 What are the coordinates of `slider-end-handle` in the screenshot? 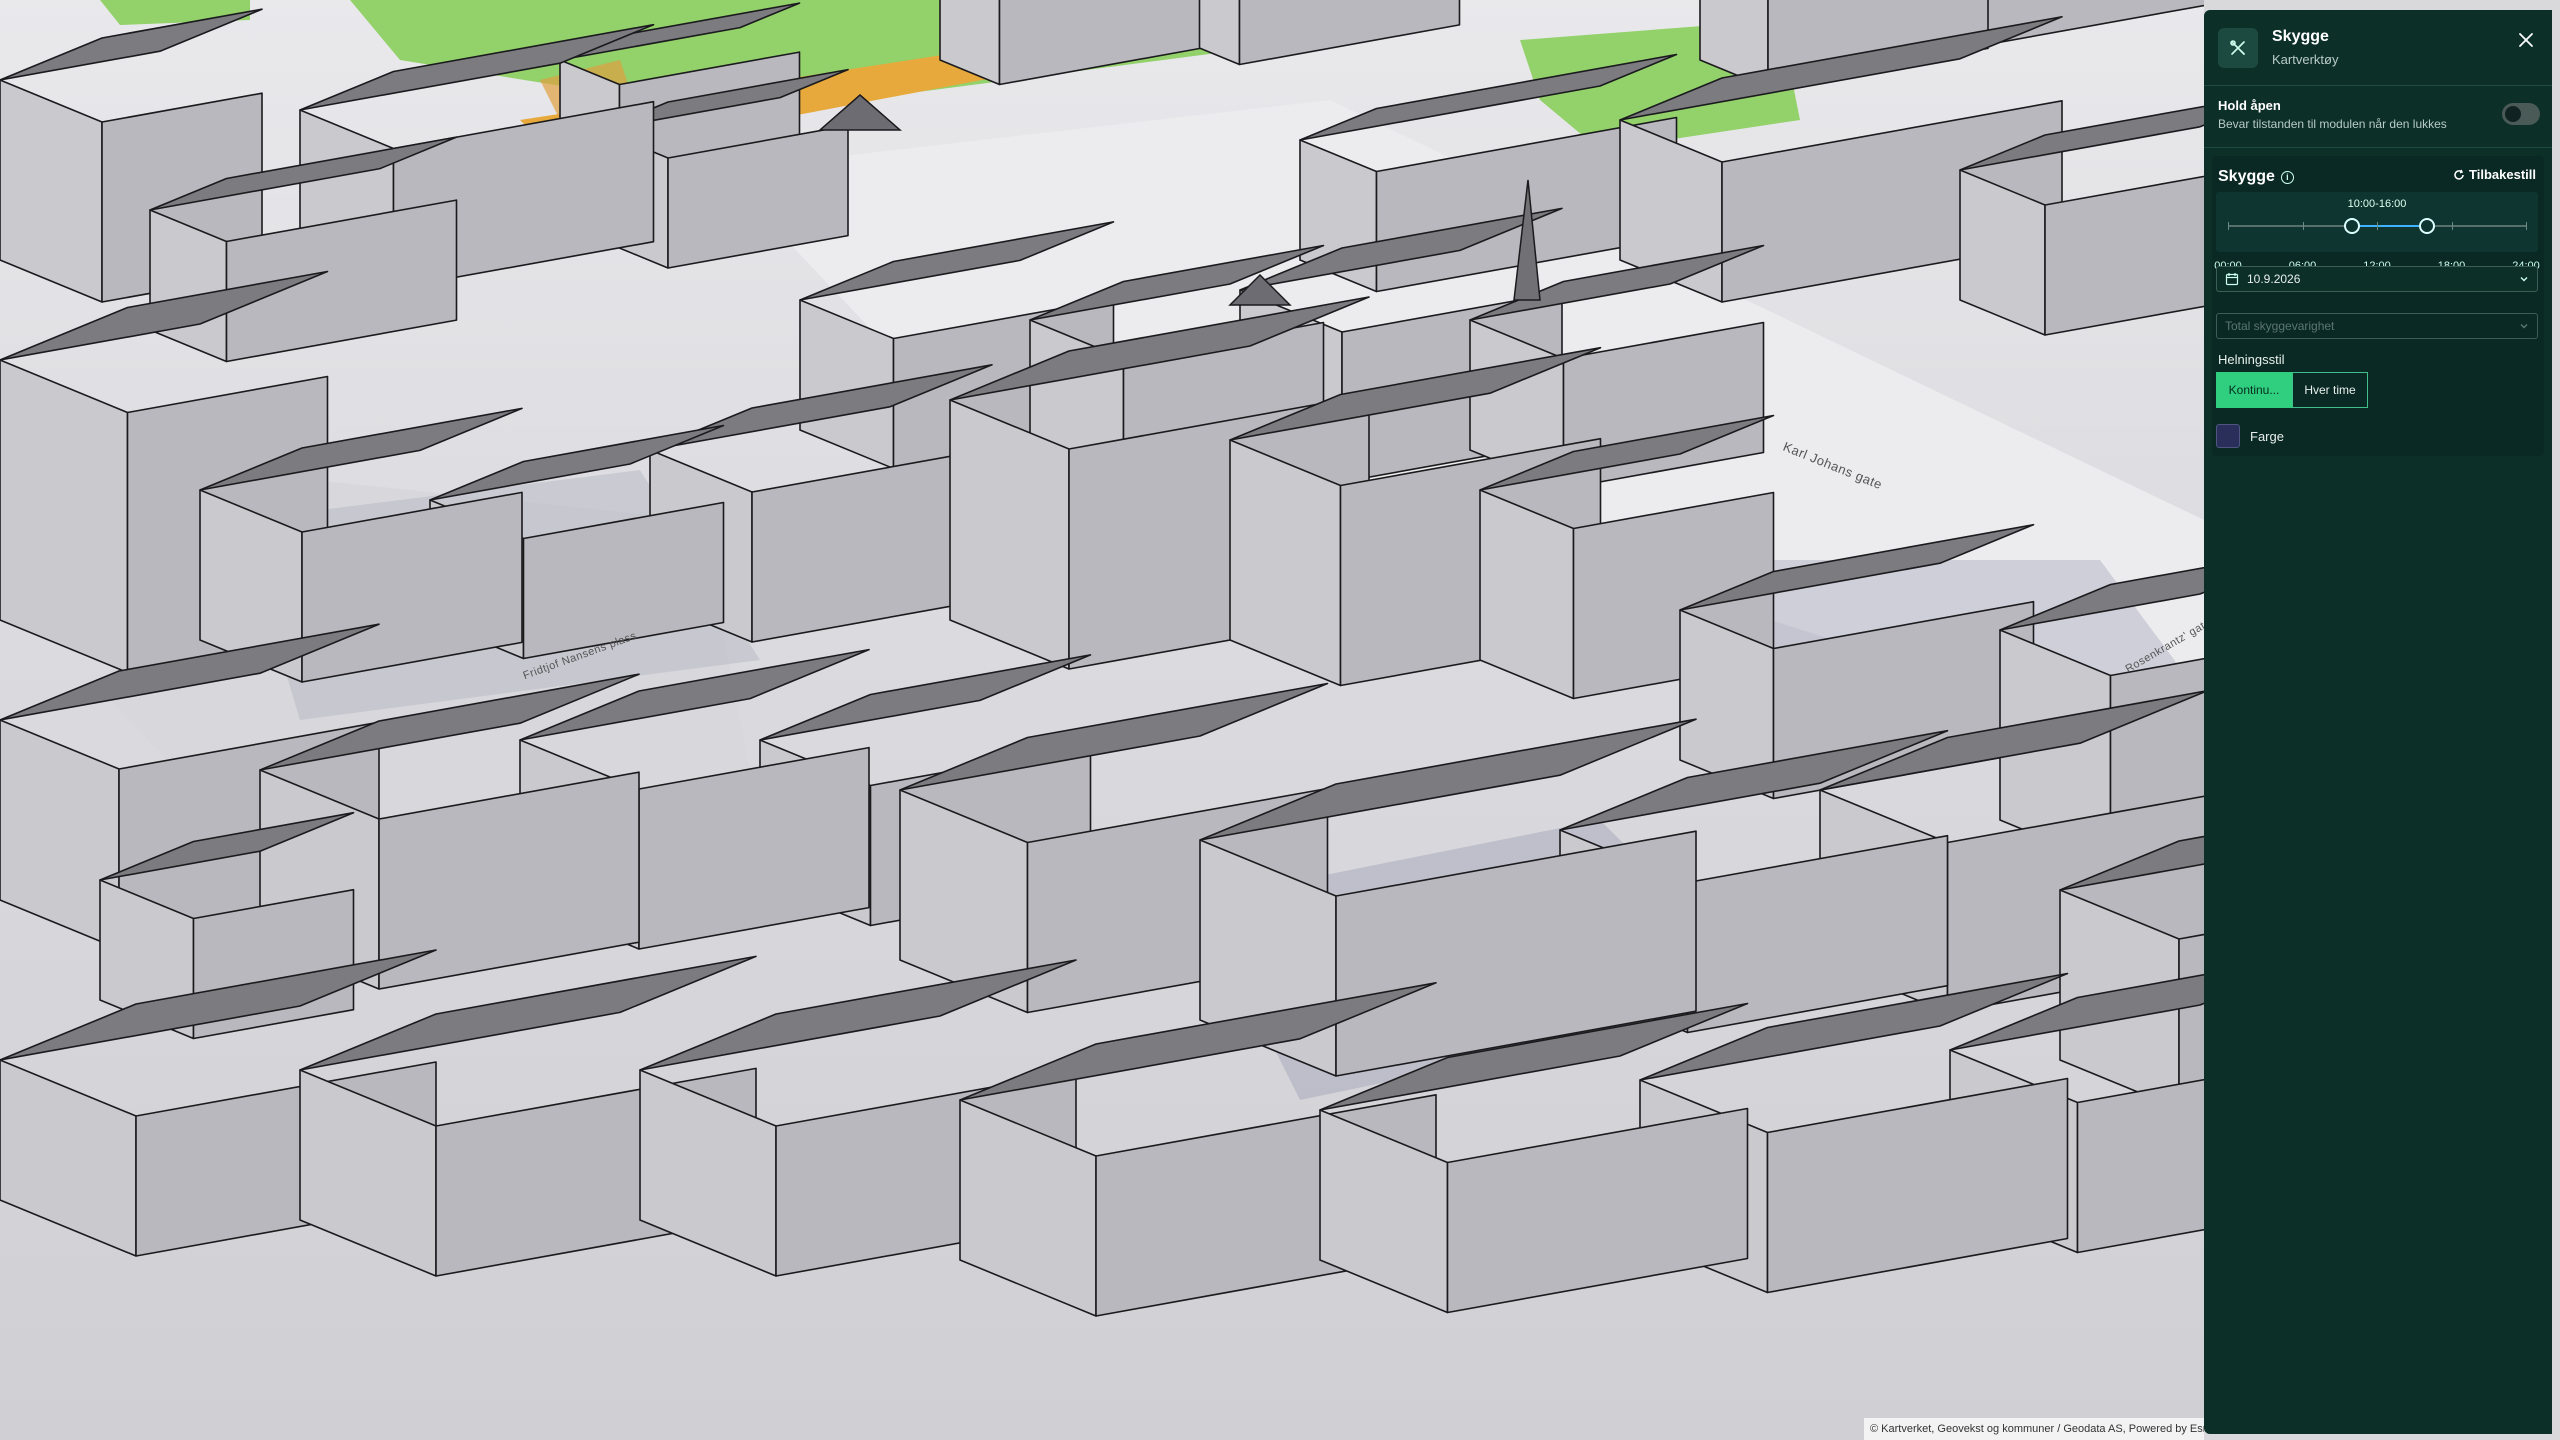 It's located at (2426, 226).